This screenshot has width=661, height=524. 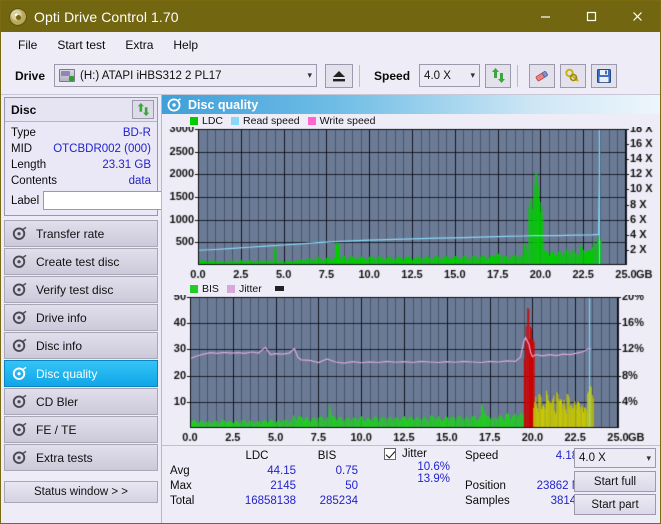 What do you see at coordinates (330, 44) in the screenshot?
I see `menu-bar: File Start test Extra Help` at bounding box center [330, 44].